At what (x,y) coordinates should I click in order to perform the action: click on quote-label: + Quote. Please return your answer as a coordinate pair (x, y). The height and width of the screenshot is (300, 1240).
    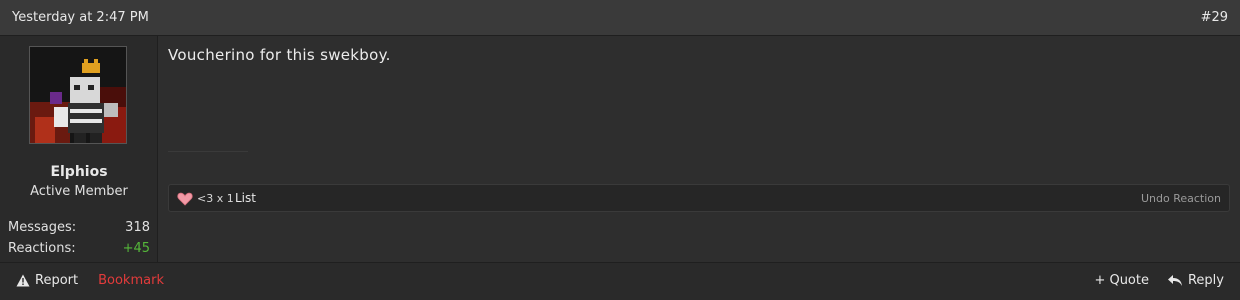
    Looking at the image, I should click on (1121, 280).